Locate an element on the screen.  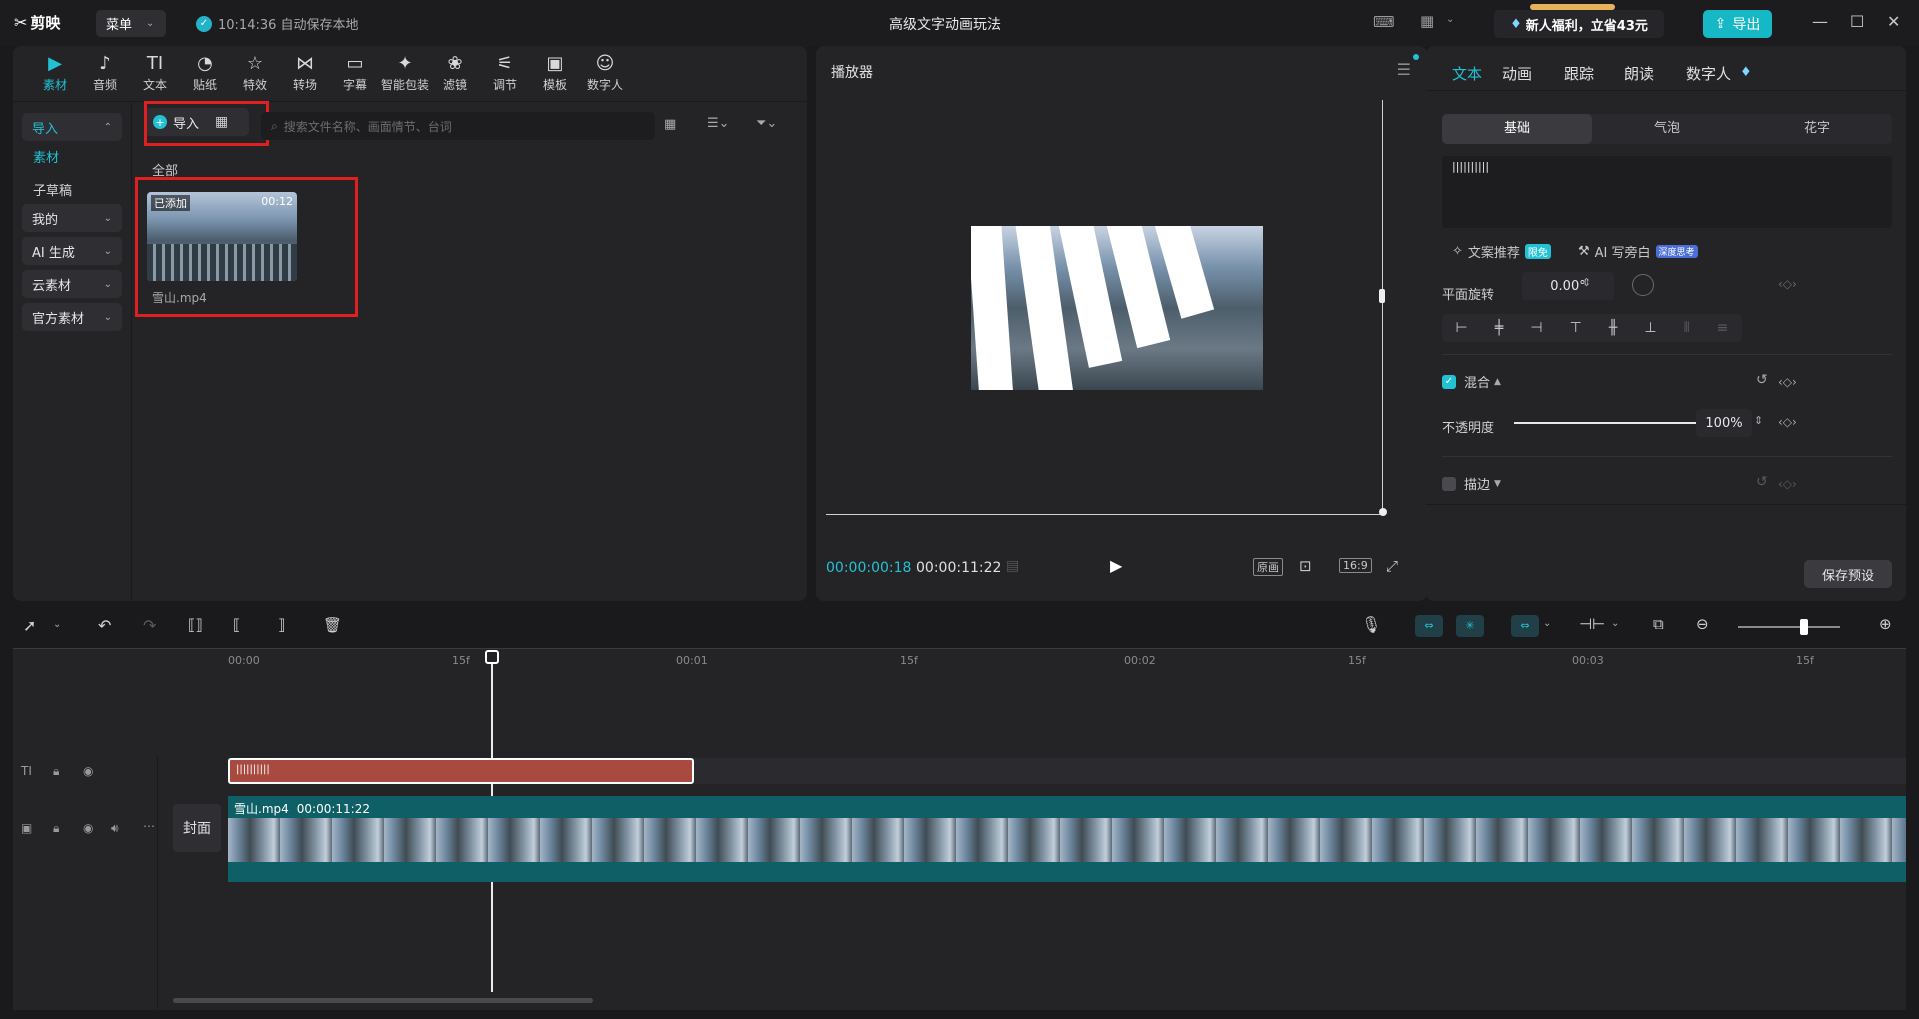
menu-icon: ☰ is located at coordinates (1404, 69).